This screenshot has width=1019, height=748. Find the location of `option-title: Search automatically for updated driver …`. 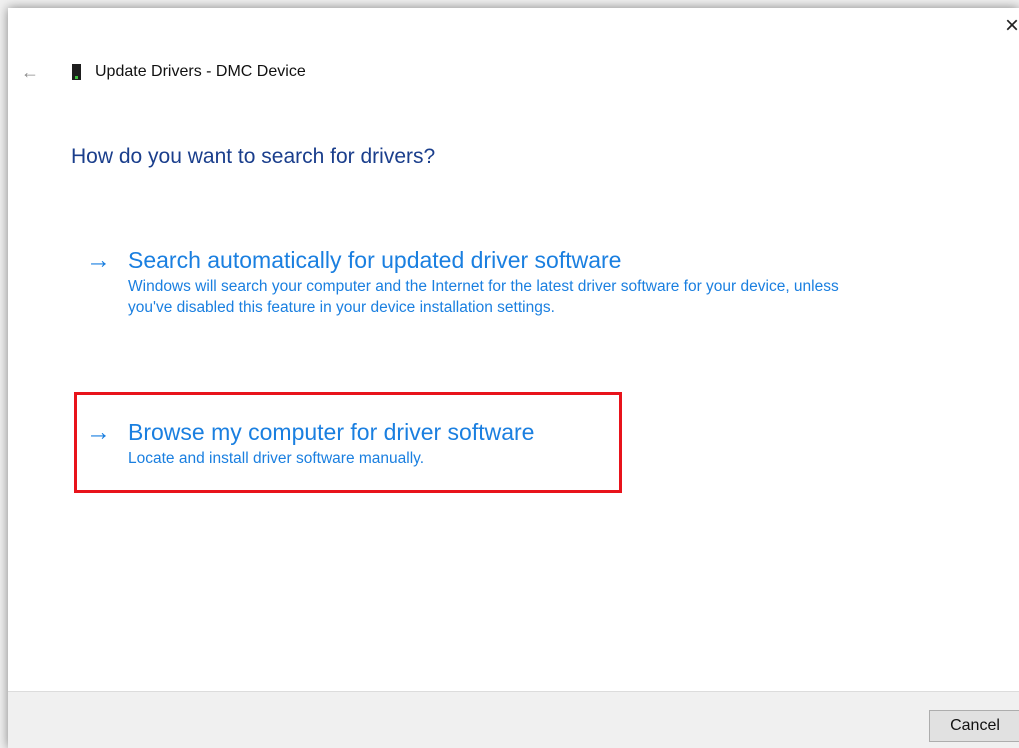

option-title: Search automatically for updated driver … is located at coordinates (375, 260).